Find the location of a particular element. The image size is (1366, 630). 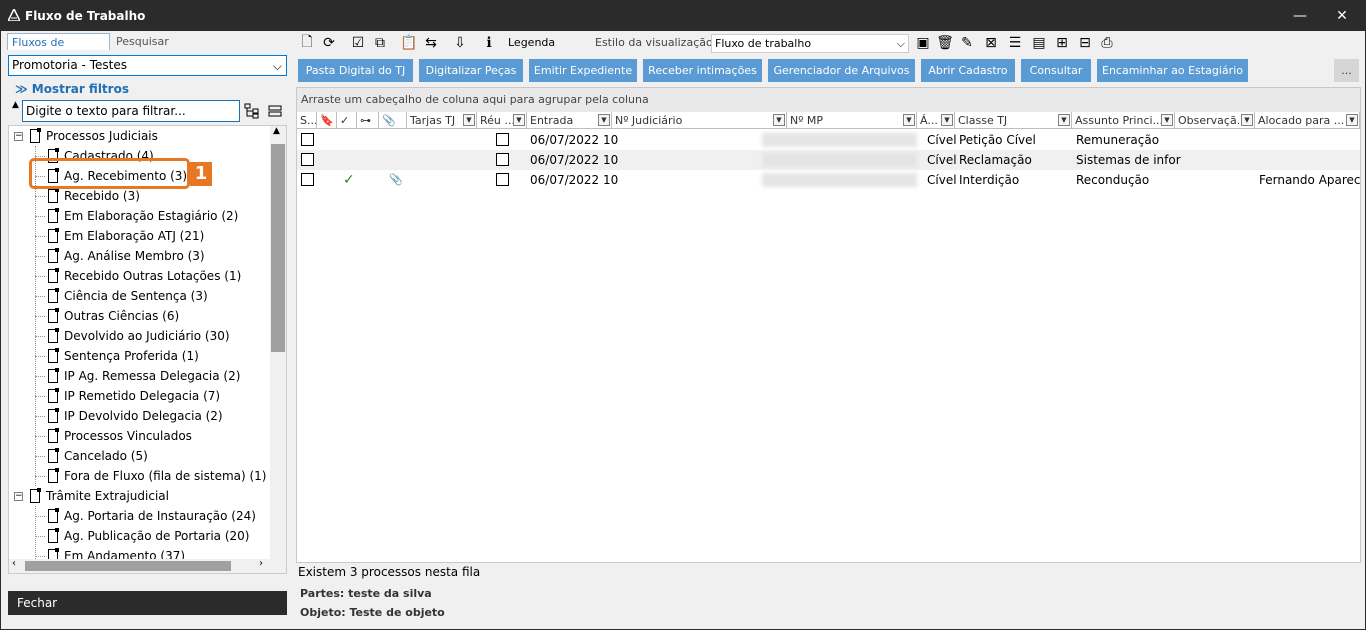

tree-node: − Trâmite Extrajudicial is located at coordinates (91, 496).